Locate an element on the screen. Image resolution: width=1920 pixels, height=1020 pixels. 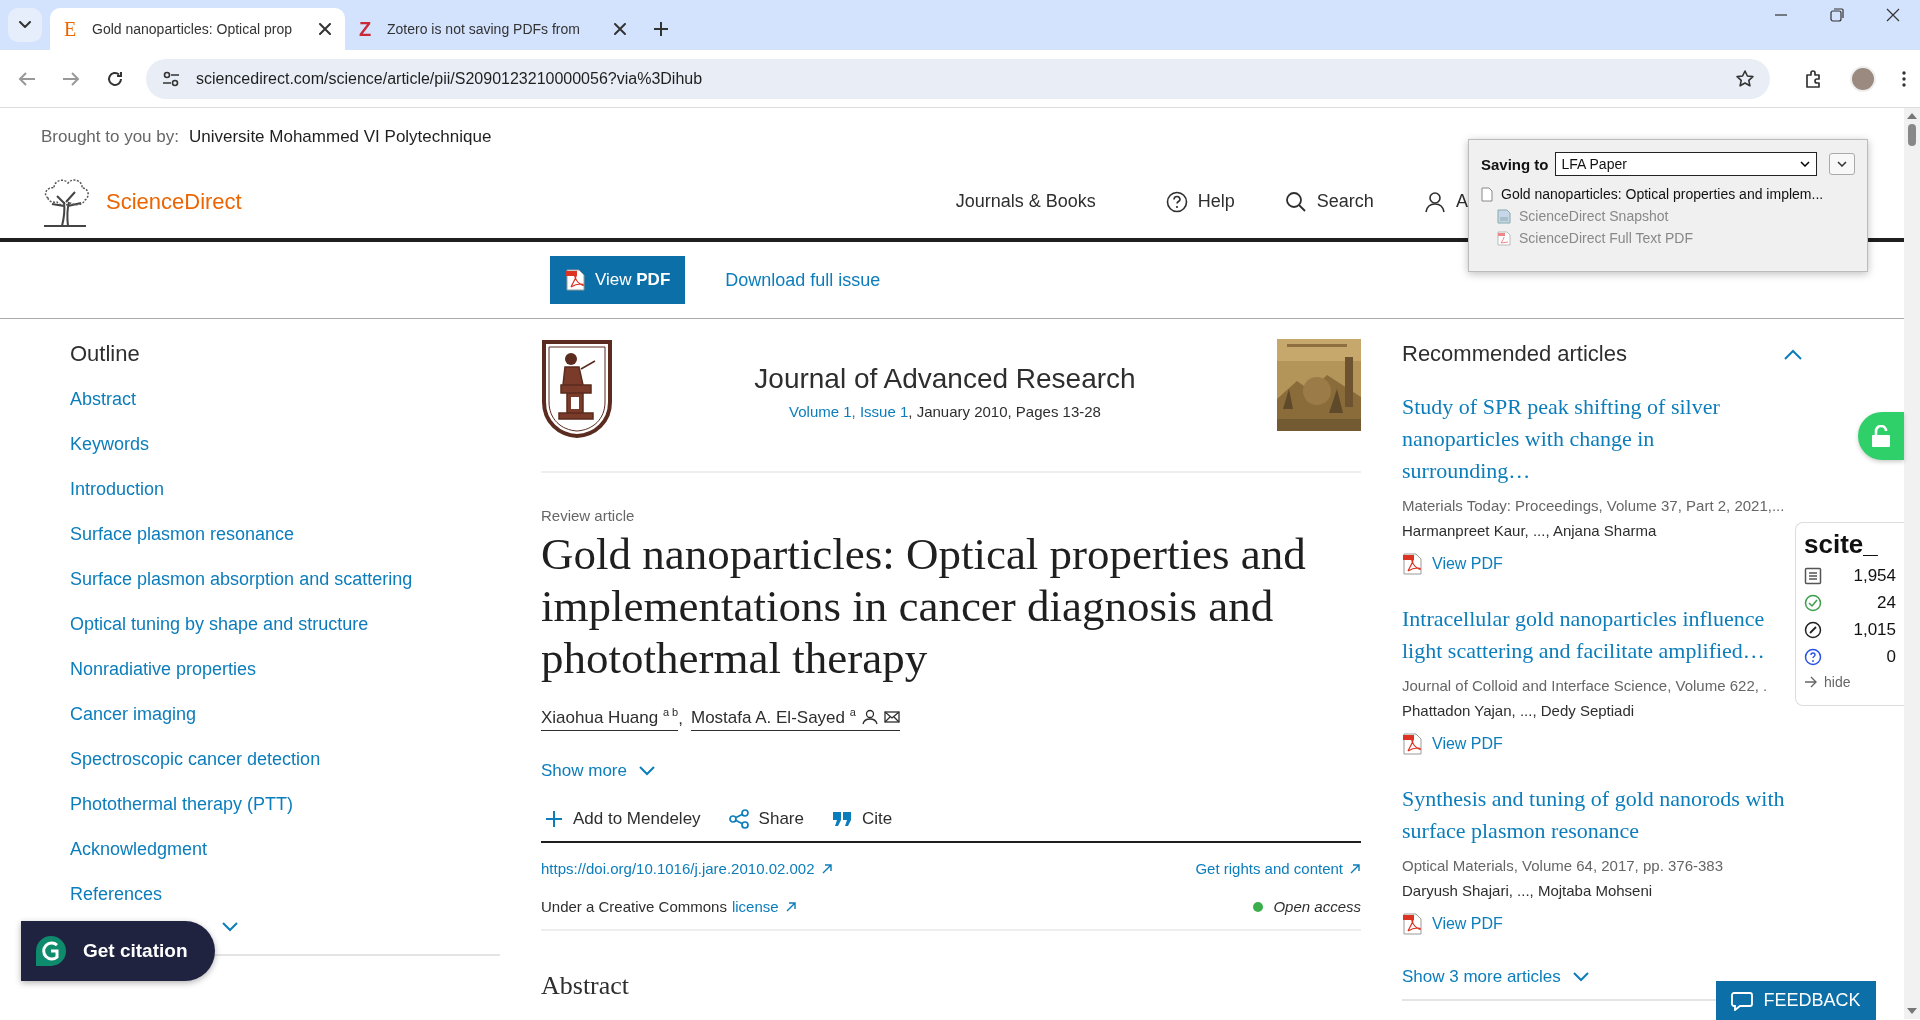
avatar-icon is located at coordinates (1863, 78).